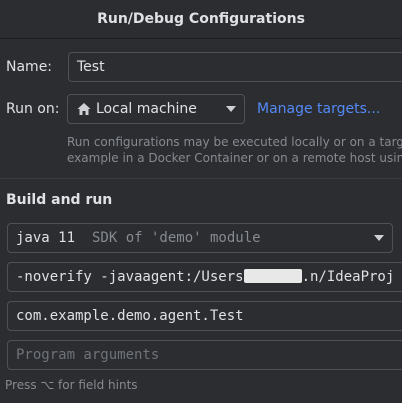 This screenshot has width=402, height=403. I want to click on name-field: Test, so click(235, 67).